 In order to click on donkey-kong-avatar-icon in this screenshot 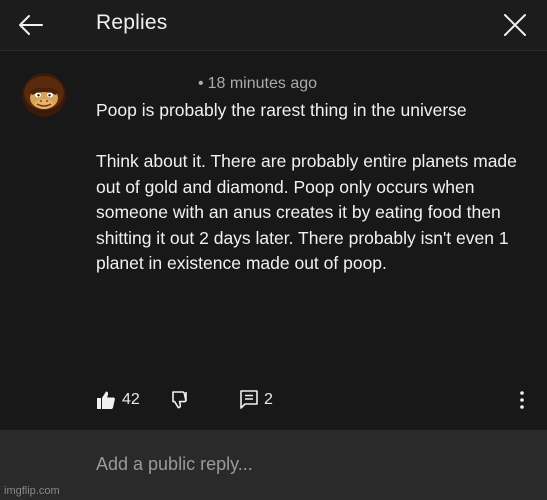, I will do `click(44, 95)`.